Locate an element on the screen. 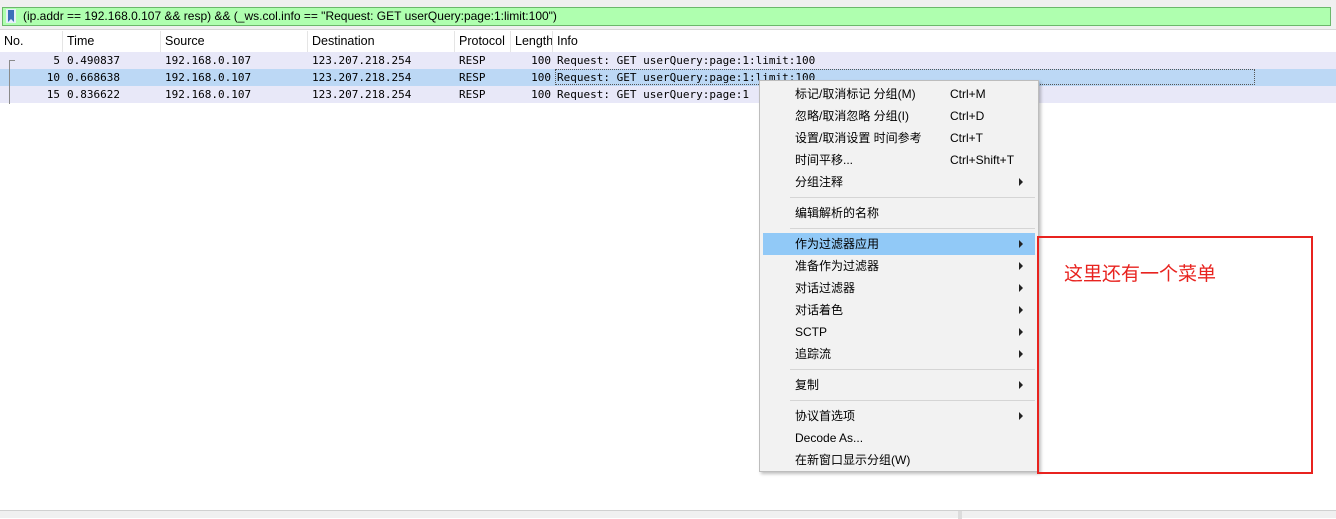 This screenshot has width=1336, height=519. column-header-time: Time is located at coordinates (112, 41).